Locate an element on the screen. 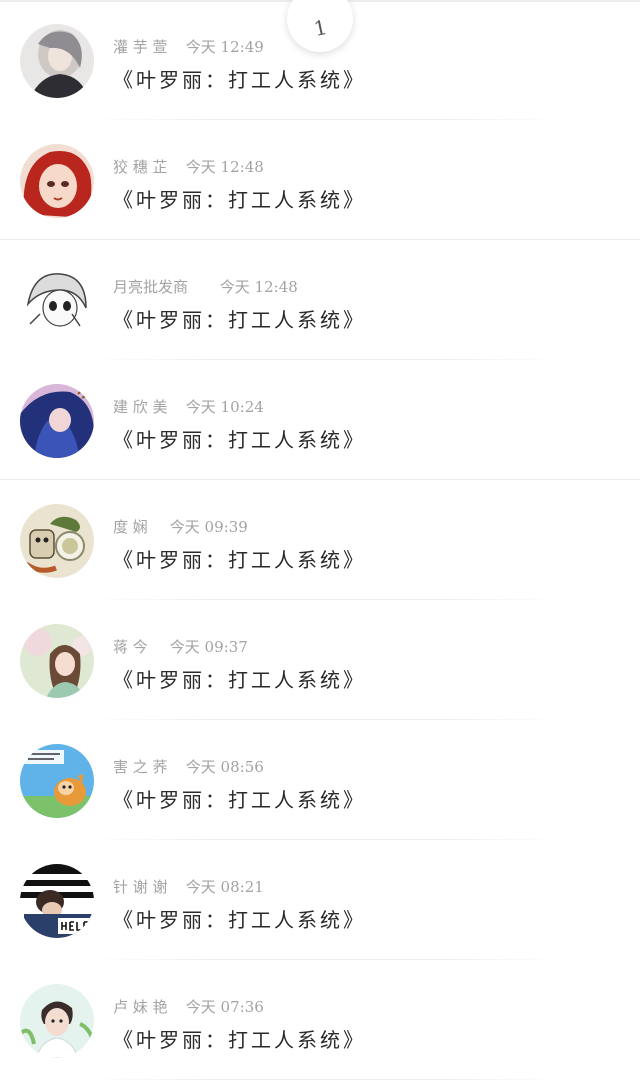 The height and width of the screenshot is (1084, 640). commenter-name: 灌 芋 萱 is located at coordinates (147, 46).